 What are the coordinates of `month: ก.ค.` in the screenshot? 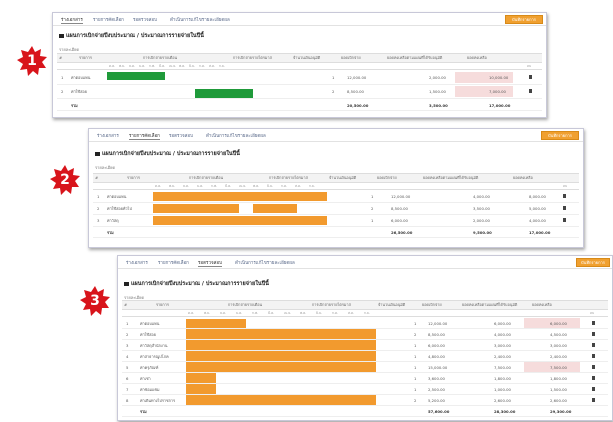 It's located at (335, 313).